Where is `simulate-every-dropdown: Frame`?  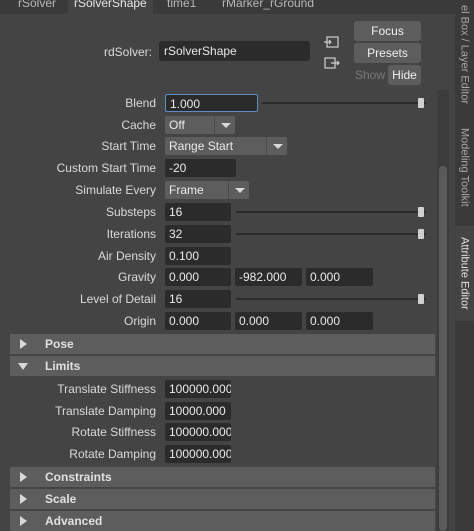
simulate-every-dropdown: Frame is located at coordinates (207, 190).